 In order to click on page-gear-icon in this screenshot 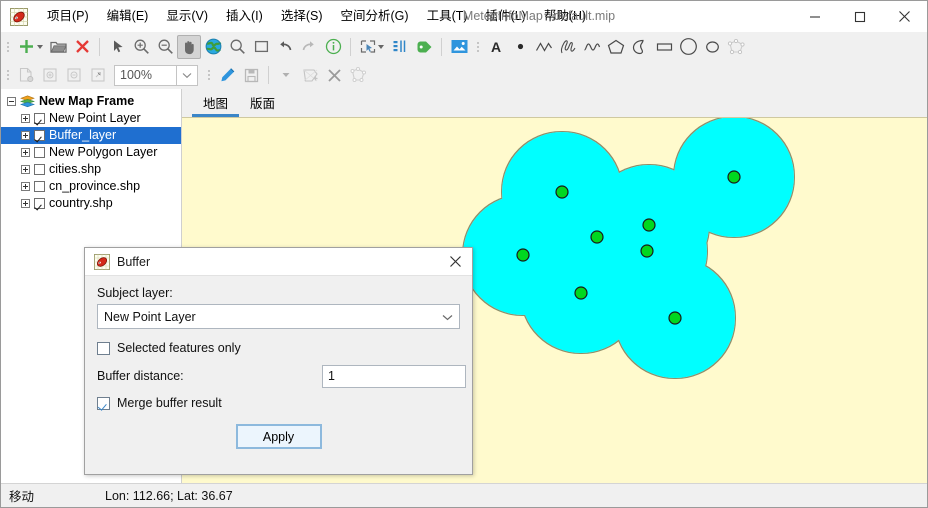, I will do `click(26, 75)`.